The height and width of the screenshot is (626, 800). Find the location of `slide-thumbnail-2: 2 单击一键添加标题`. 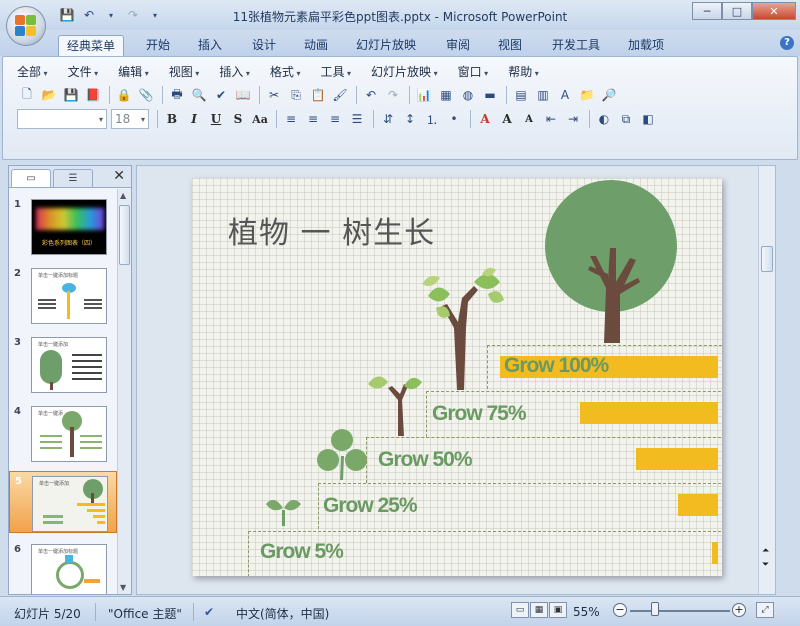

slide-thumbnail-2: 2 单击一键添加标题 is located at coordinates (63, 295).